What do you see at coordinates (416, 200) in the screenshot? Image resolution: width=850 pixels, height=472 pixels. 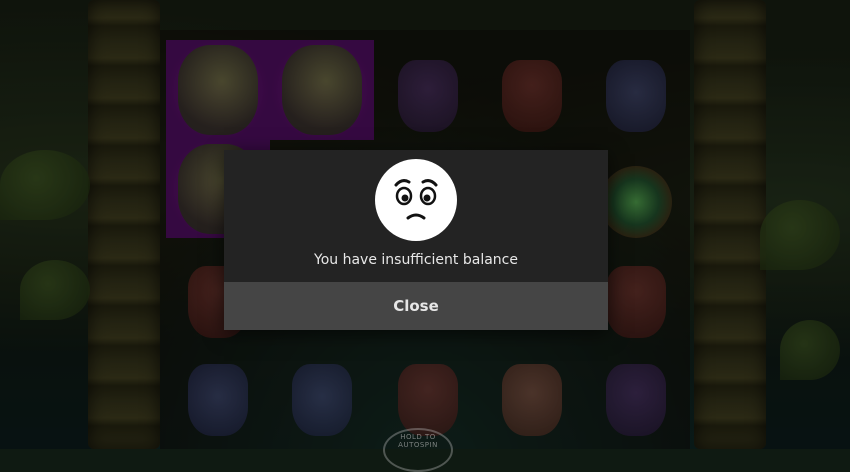 I see `sad-face-icon` at bounding box center [416, 200].